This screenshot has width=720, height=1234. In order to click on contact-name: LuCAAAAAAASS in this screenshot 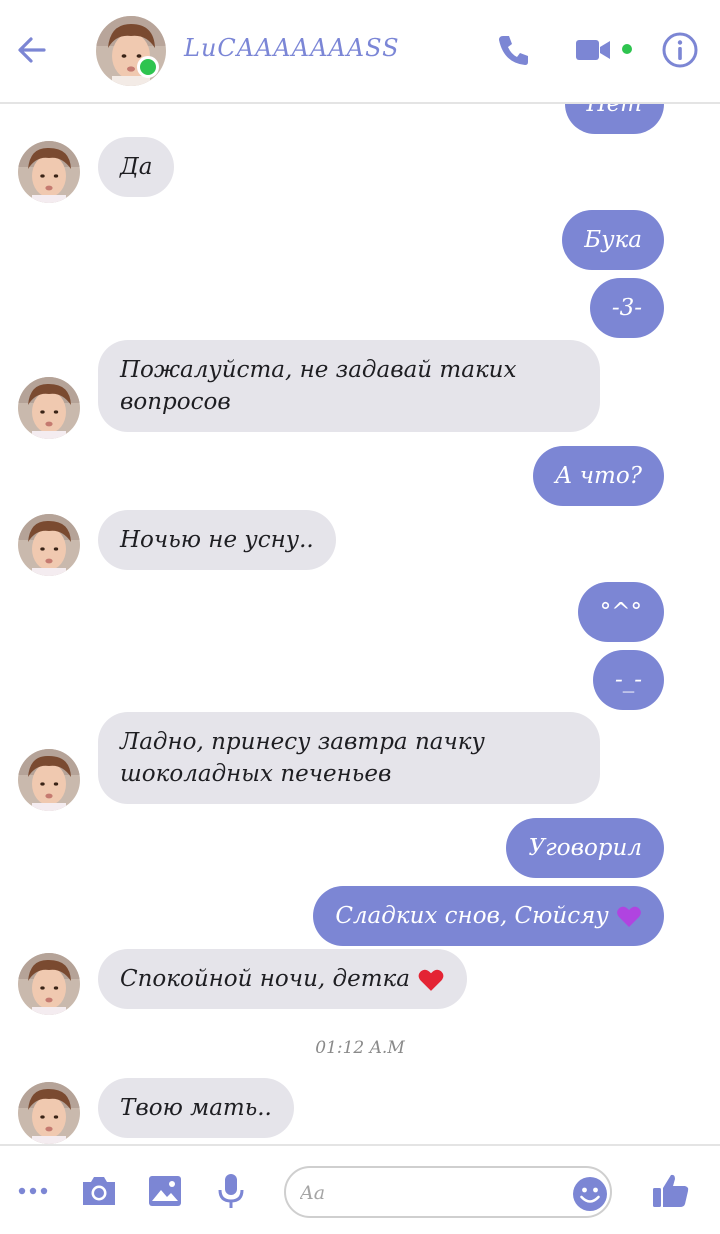, I will do `click(292, 48)`.